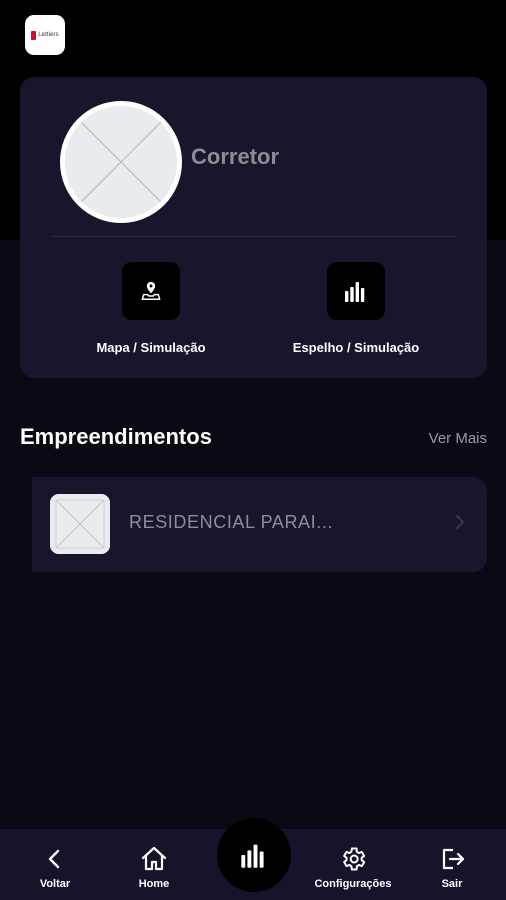  I want to click on nav-home-label: Home, so click(154, 884).